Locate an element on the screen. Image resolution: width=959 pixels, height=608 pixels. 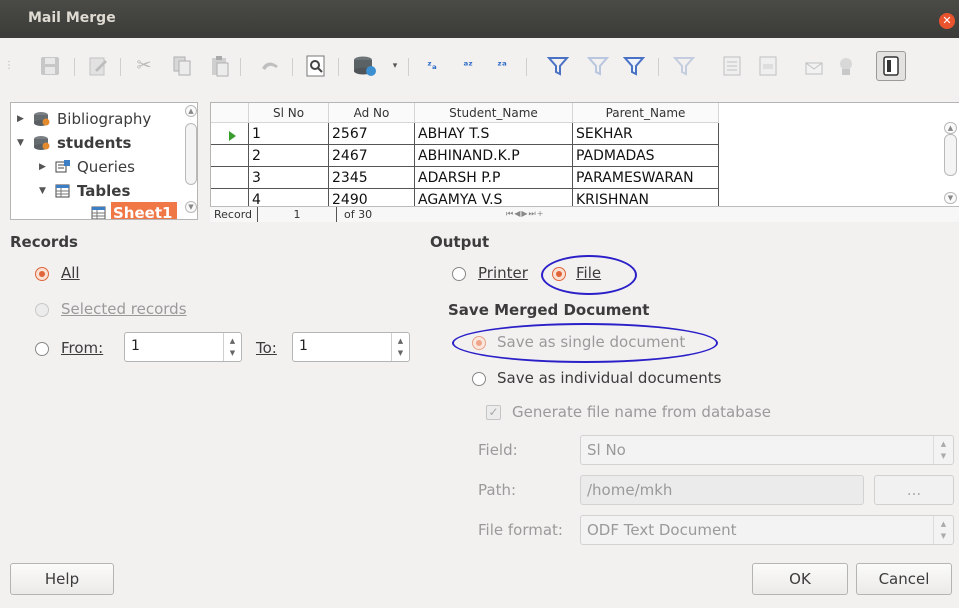
printer-label: Printer is located at coordinates (503, 273).